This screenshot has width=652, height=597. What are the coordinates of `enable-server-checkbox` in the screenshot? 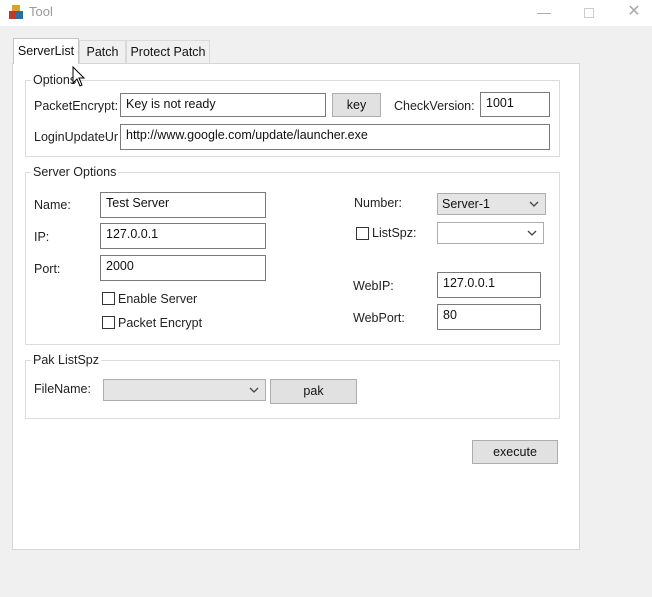 It's located at (108, 298).